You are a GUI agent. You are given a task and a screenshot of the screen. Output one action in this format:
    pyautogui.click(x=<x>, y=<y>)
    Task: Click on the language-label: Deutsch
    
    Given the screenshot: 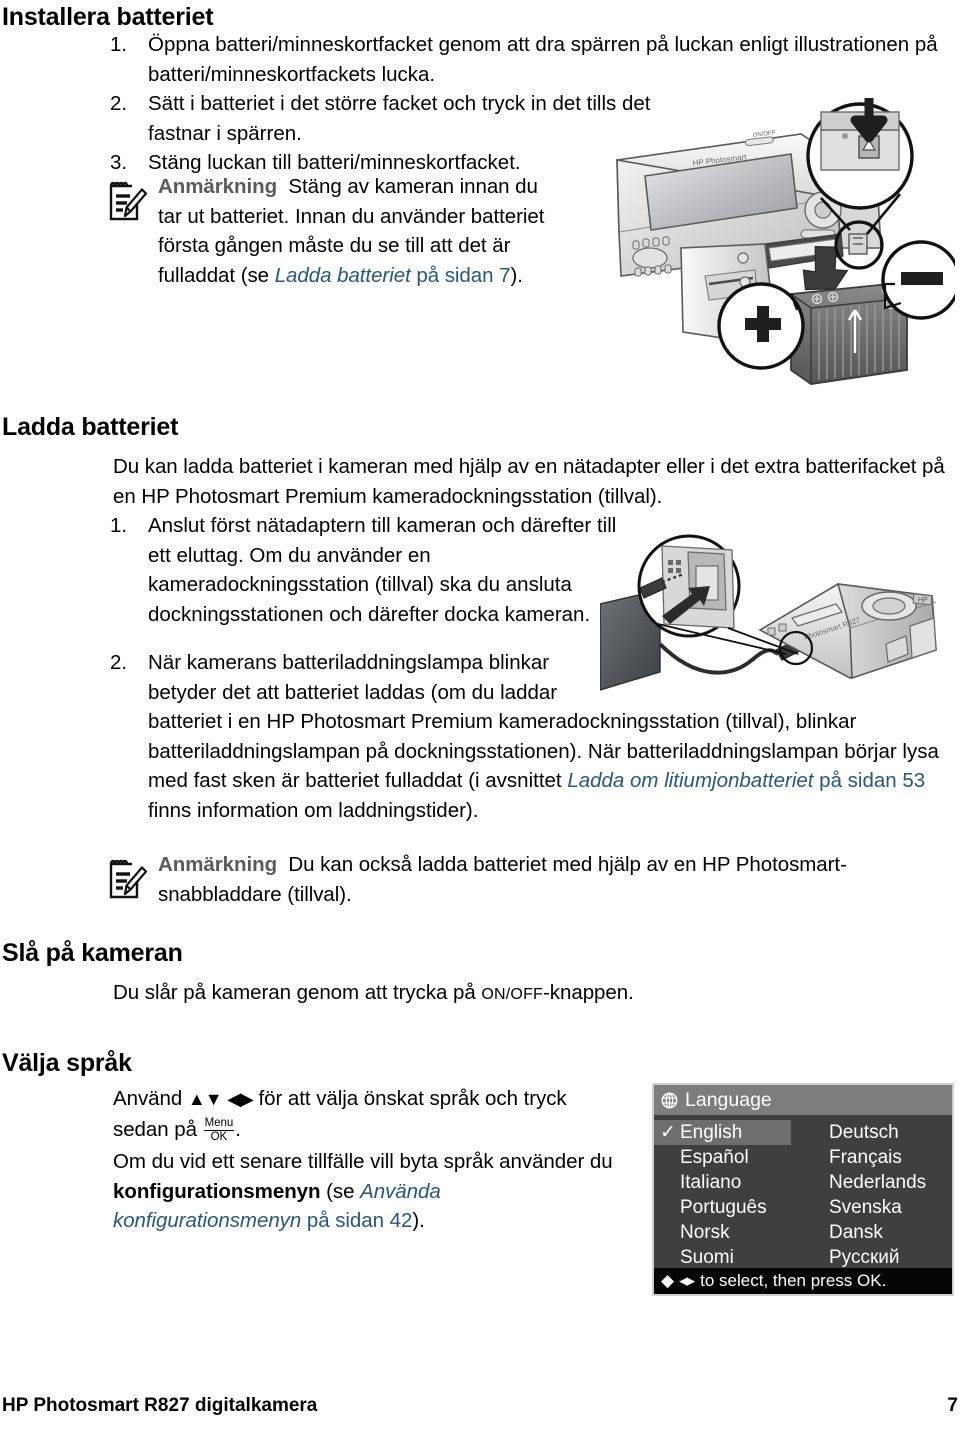 What is the action you would take?
    pyautogui.click(x=864, y=1132)
    